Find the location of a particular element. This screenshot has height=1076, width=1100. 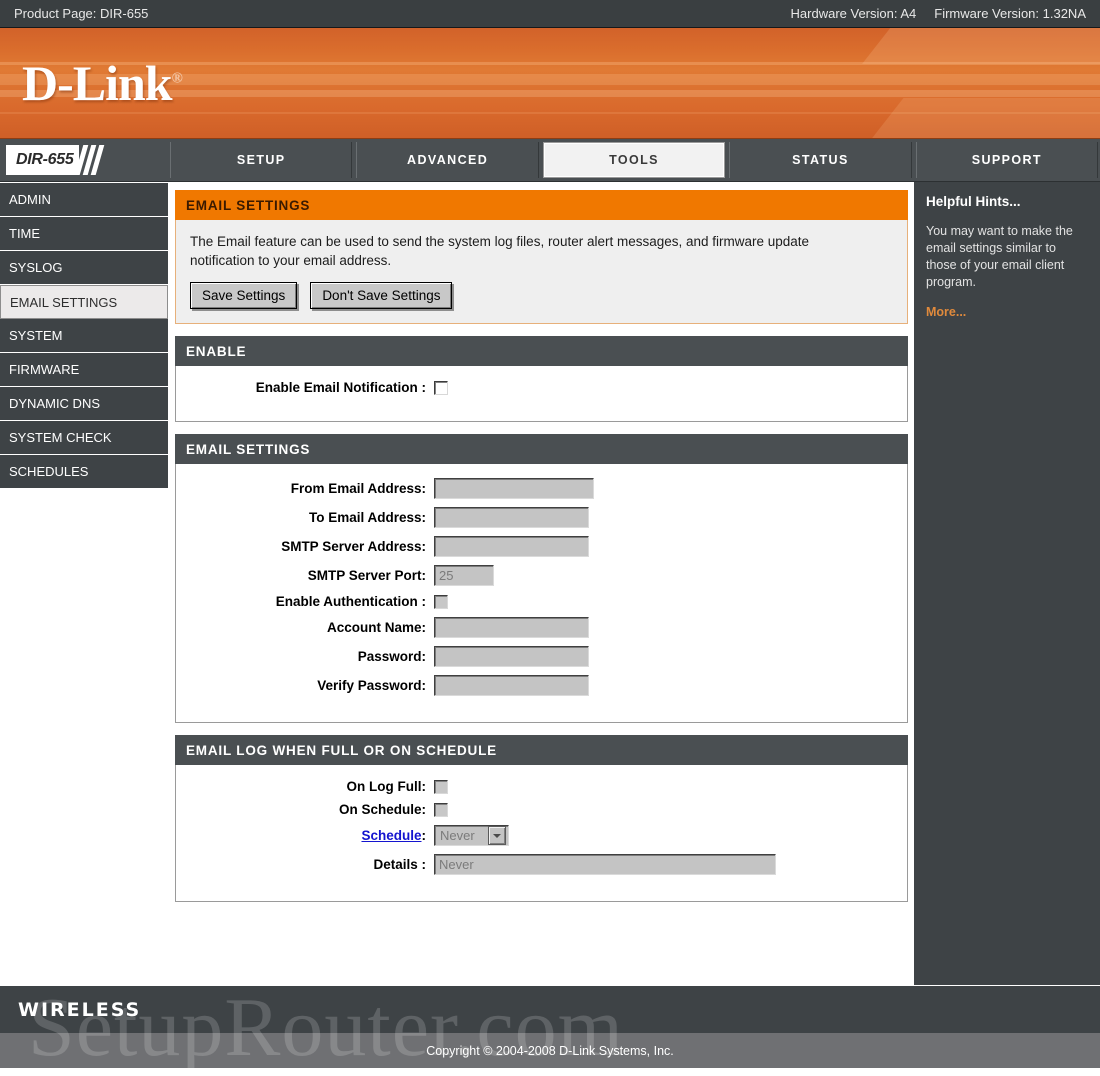

sidebar-item-email-settings: EMAIL SETTINGS is located at coordinates (84, 302).